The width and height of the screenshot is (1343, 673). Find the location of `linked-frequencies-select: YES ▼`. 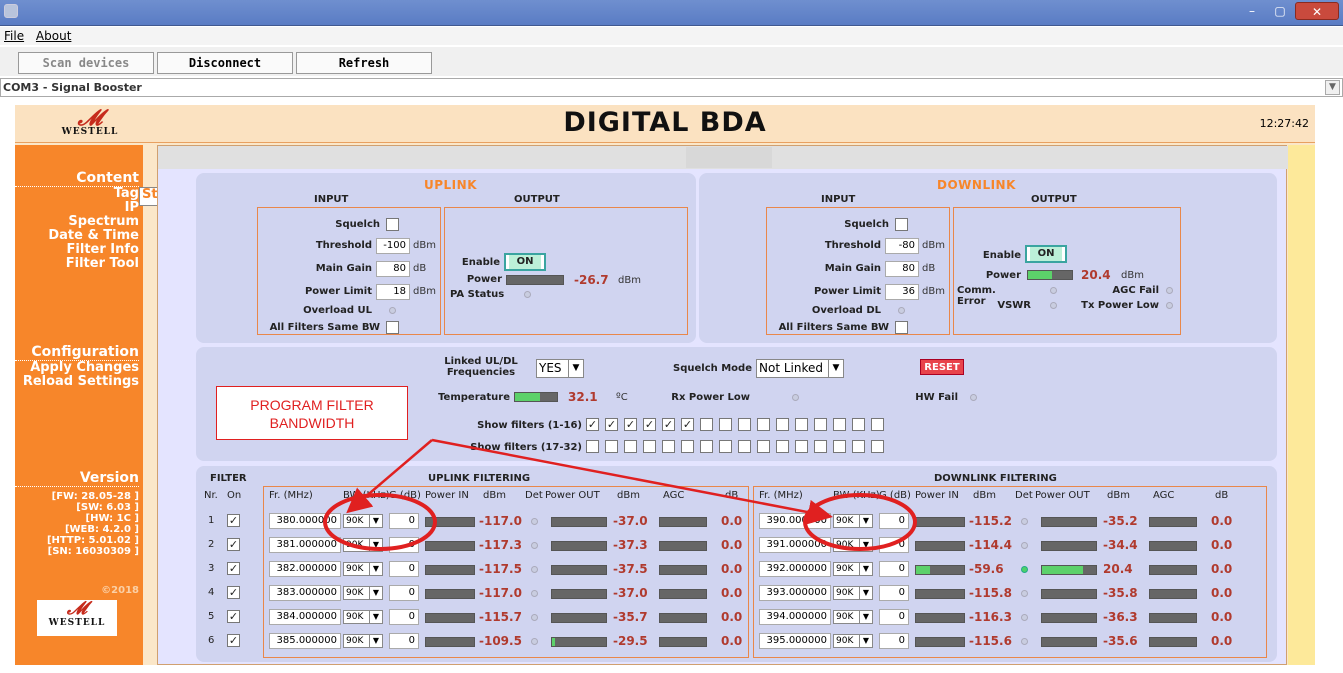

linked-frequencies-select: YES ▼ is located at coordinates (560, 368).